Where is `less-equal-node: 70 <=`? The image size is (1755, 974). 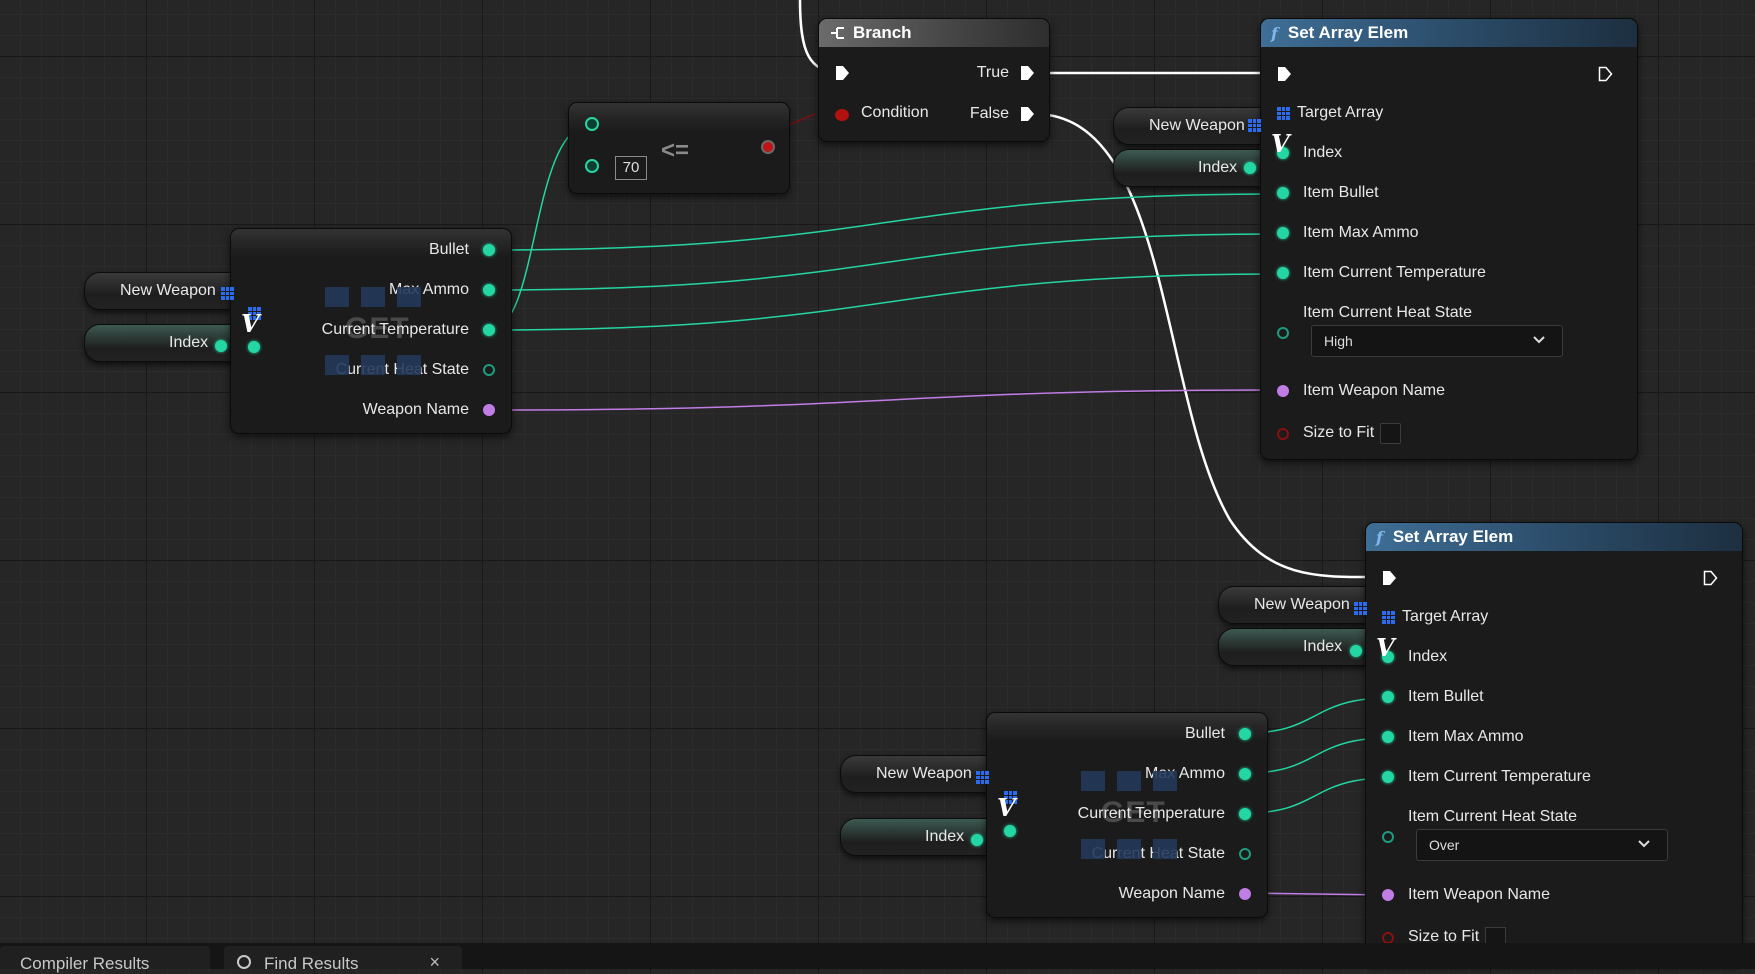 less-equal-node: 70 <= is located at coordinates (679, 148).